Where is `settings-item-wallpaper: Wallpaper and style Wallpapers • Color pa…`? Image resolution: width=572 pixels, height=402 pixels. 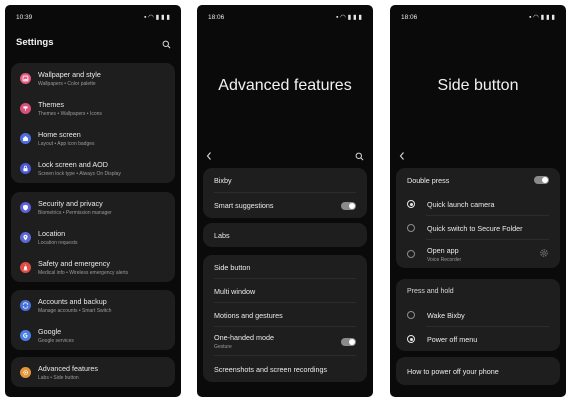
settings-item-wallpaper: Wallpaper and style Wallpapers • Color pa… is located at coordinates (93, 78).